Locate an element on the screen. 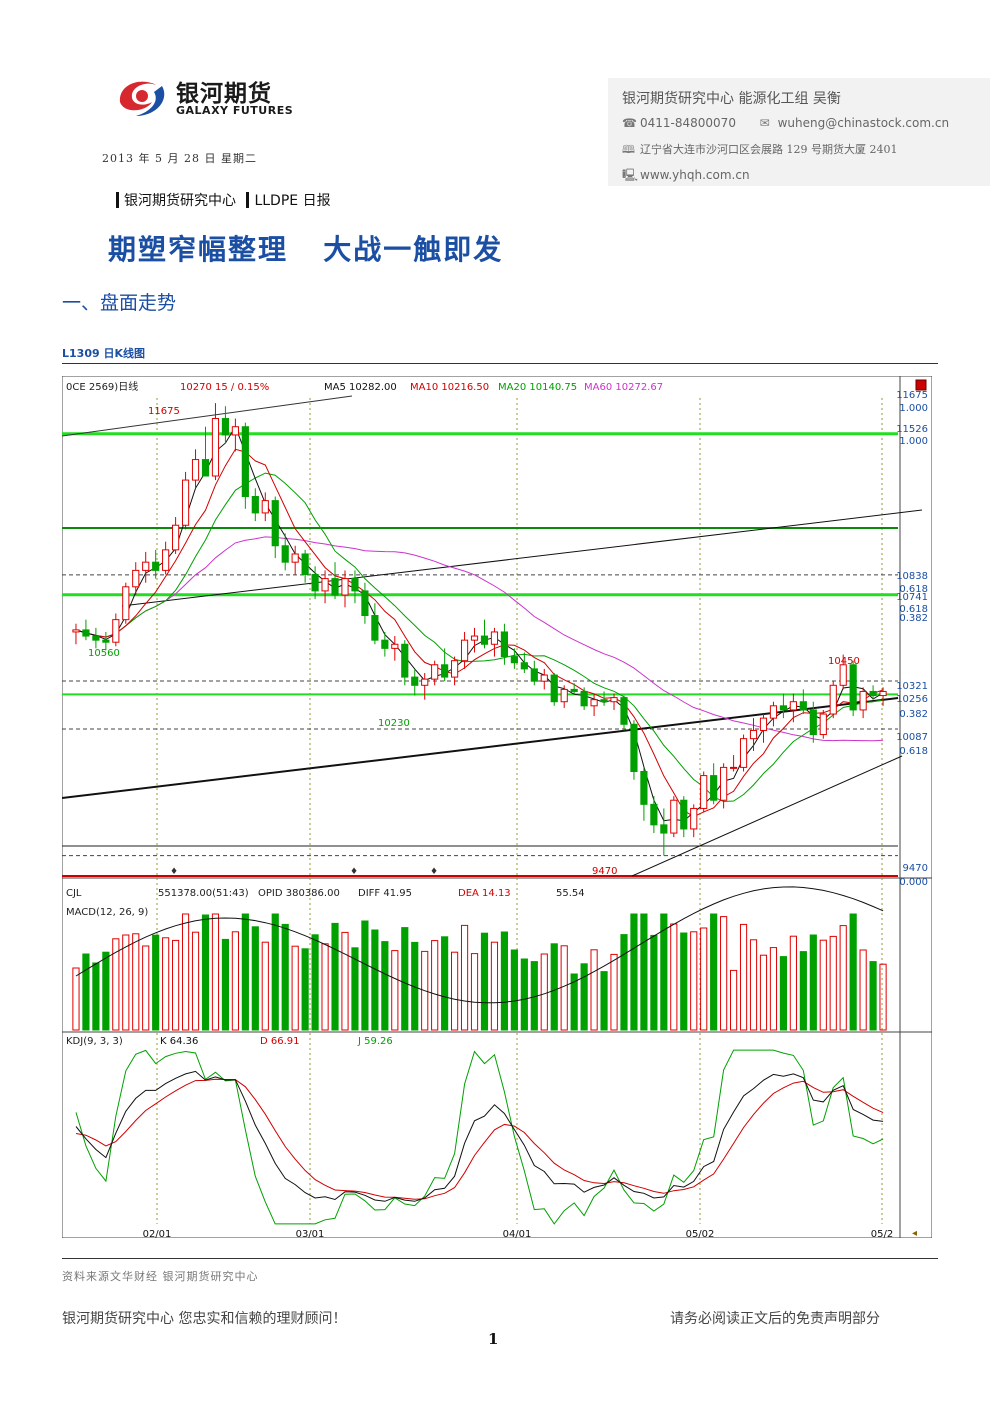 This screenshot has width=992, height=1403. page-number: 1 is located at coordinates (493, 1339).